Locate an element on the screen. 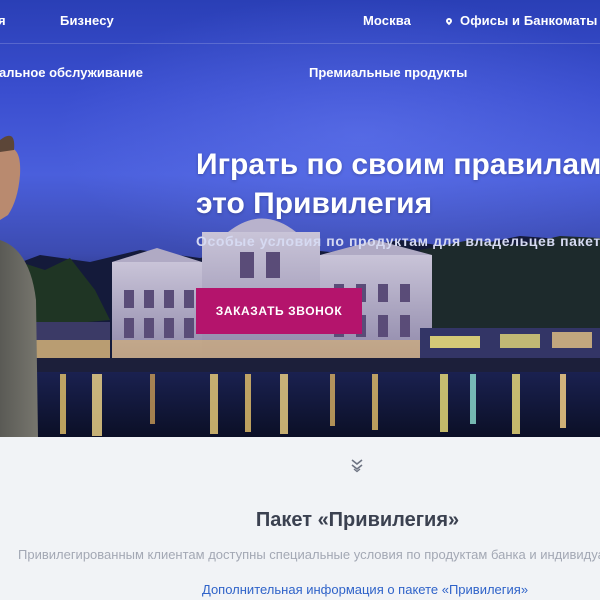 This screenshot has width=600, height=600. nav-premium-products: Премиальные продукты is located at coordinates (388, 72).